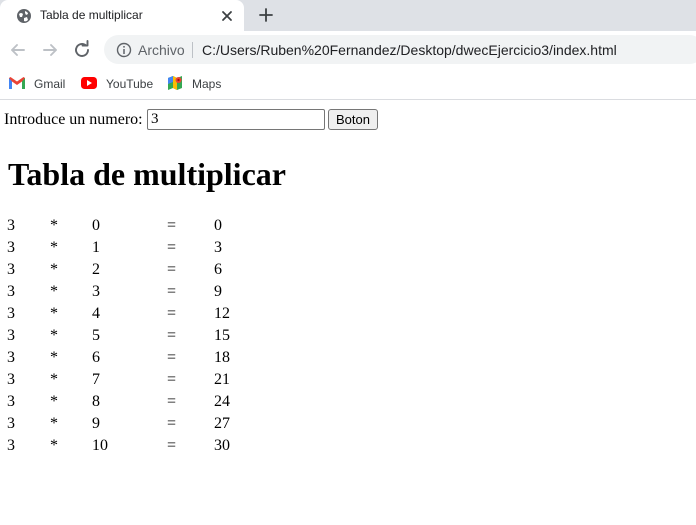 This screenshot has height=525, width=696. What do you see at coordinates (17, 83) in the screenshot?
I see `gmail-icon` at bounding box center [17, 83].